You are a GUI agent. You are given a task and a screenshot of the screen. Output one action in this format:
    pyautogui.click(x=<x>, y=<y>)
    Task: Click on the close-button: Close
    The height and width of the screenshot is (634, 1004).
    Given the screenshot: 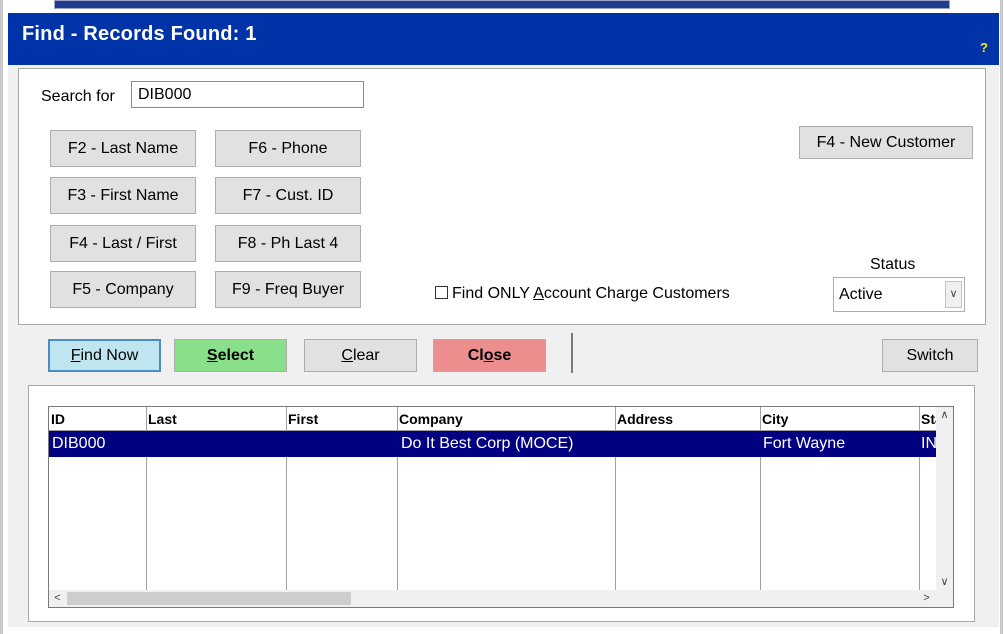 What is the action you would take?
    pyautogui.click(x=489, y=355)
    